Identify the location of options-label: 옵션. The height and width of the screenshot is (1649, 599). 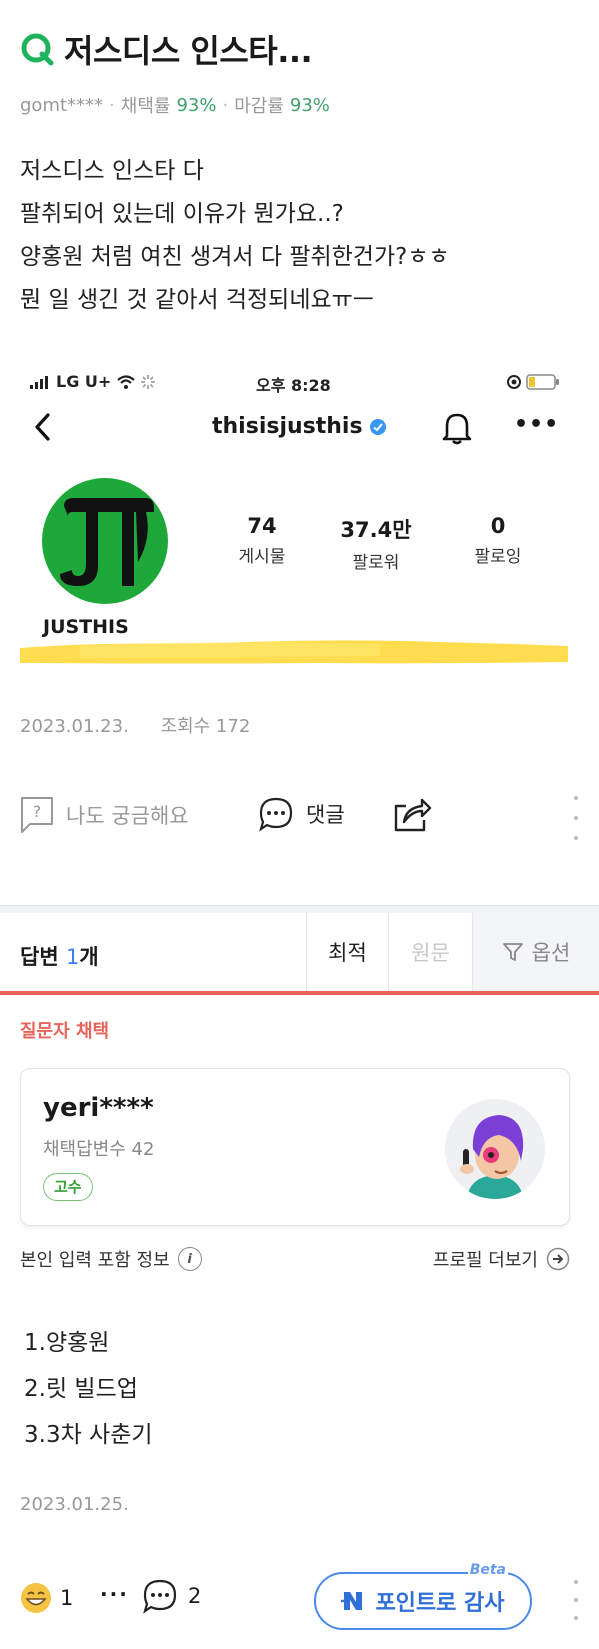
(551, 953).